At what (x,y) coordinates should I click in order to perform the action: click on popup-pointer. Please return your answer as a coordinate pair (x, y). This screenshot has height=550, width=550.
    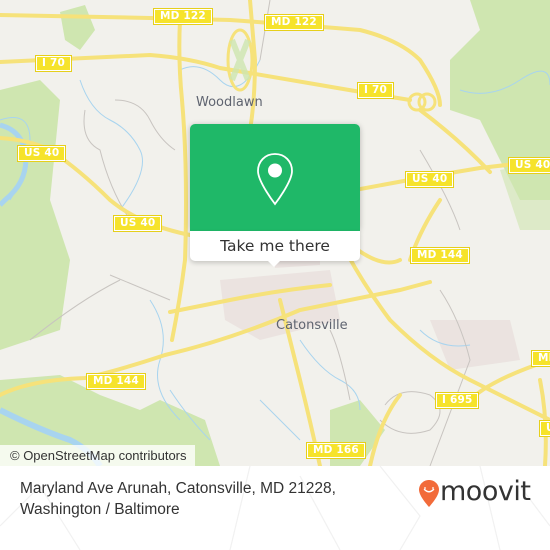
    Looking at the image, I should click on (274, 263).